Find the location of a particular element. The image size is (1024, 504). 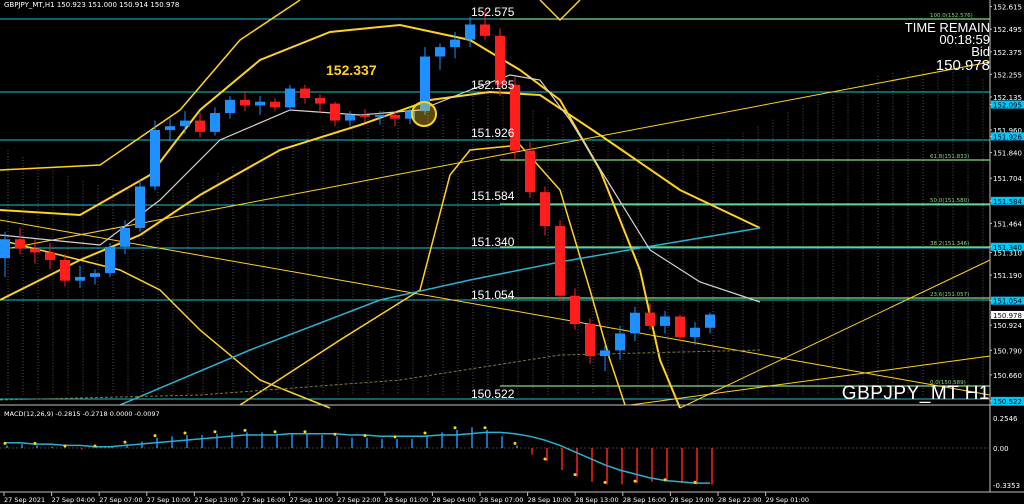

level-label-7: 151.054 is located at coordinates (493, 295).